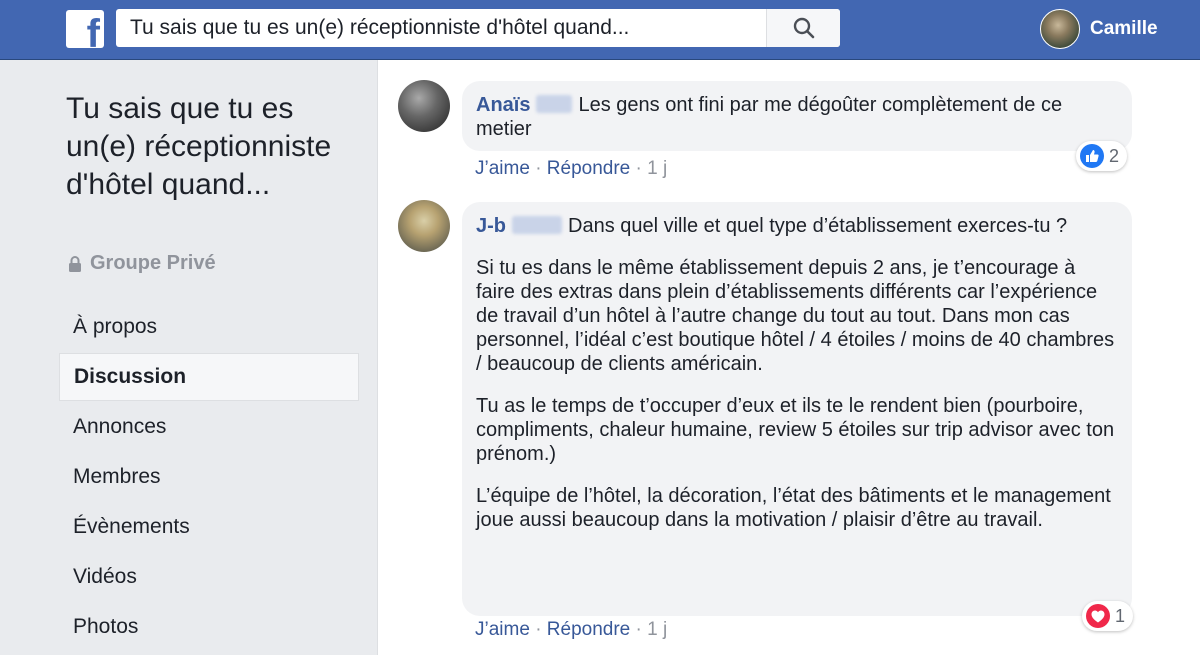 This screenshot has width=1200, height=655. Describe the element at coordinates (209, 577) in the screenshot. I see `nav-item-videos: Vidéos` at that location.